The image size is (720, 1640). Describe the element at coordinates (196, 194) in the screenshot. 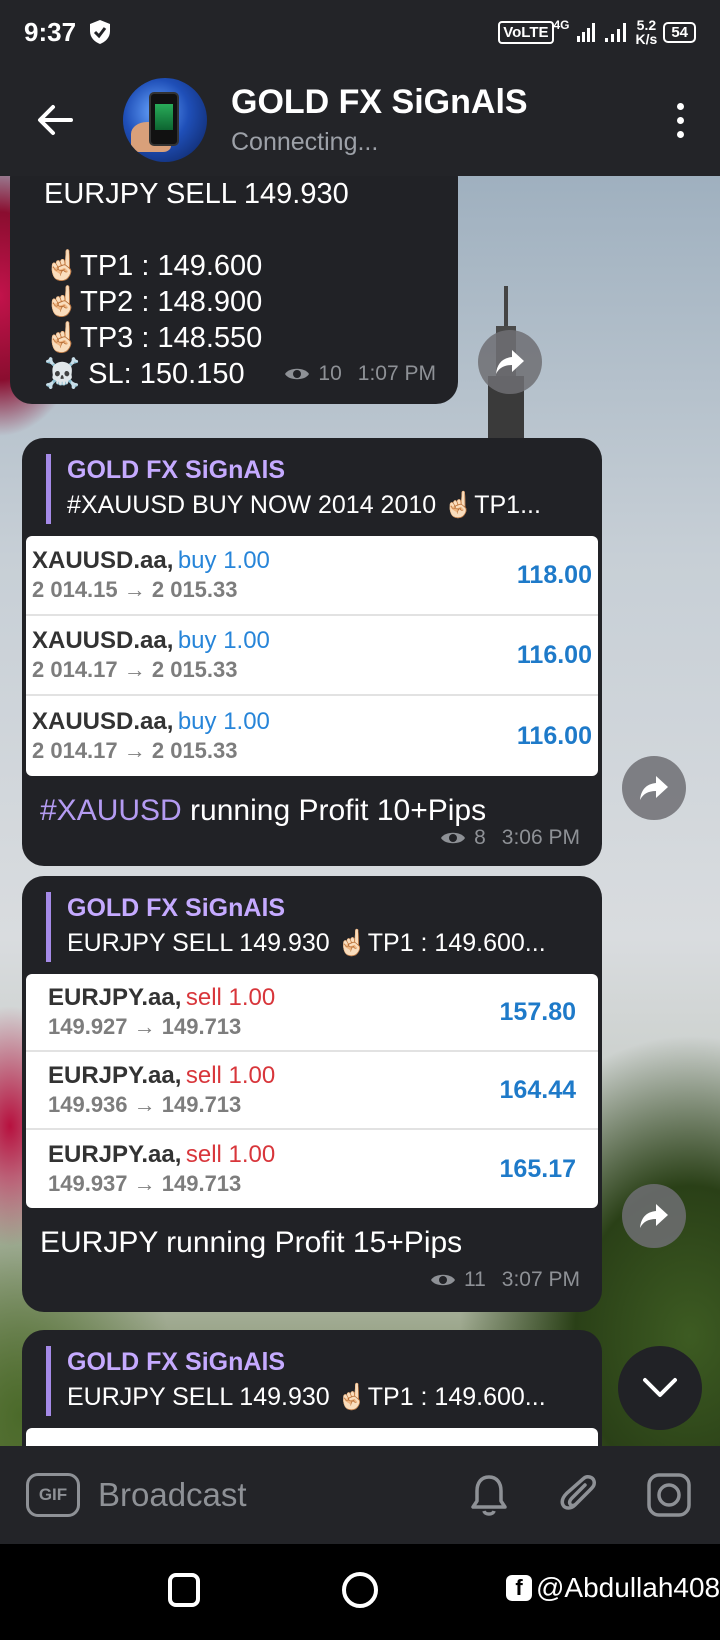

I see `message-line: EURJPY SELL 149.930` at that location.